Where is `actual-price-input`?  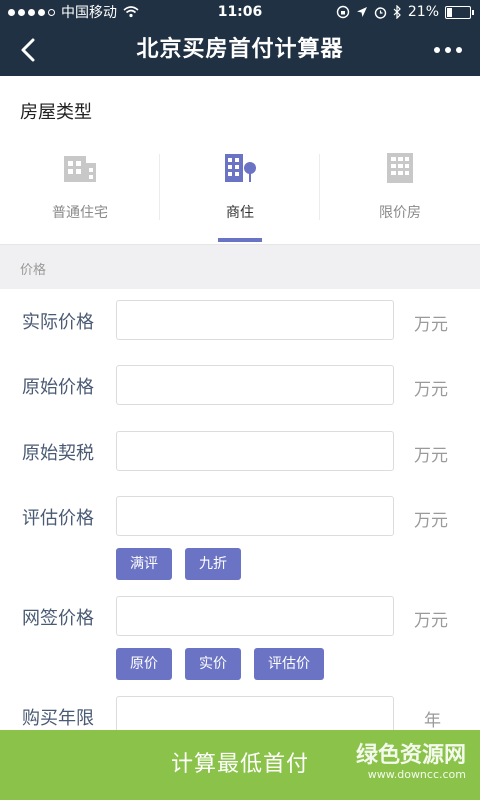 actual-price-input is located at coordinates (255, 320).